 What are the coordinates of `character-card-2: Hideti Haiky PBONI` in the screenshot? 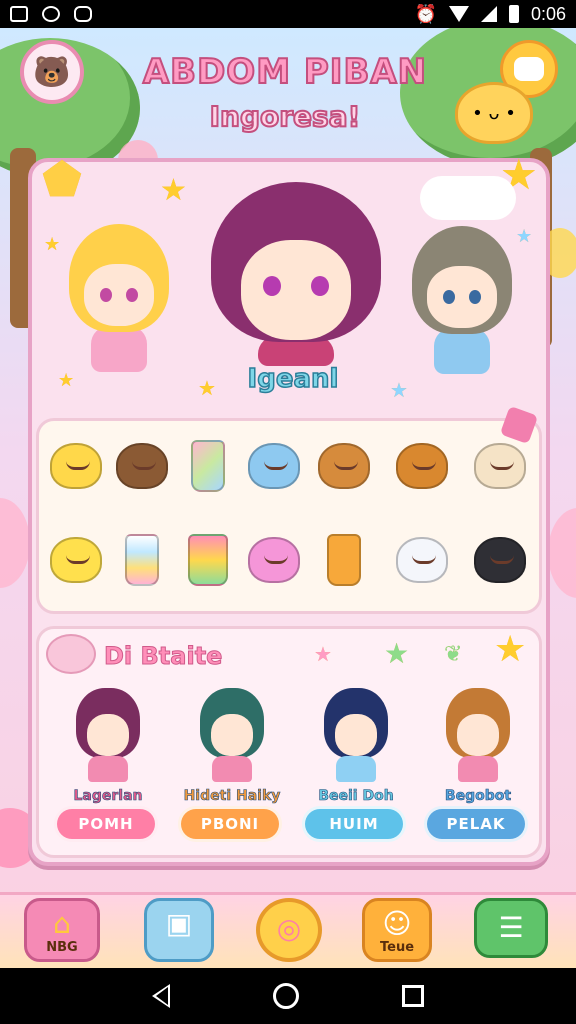 It's located at (232, 769).